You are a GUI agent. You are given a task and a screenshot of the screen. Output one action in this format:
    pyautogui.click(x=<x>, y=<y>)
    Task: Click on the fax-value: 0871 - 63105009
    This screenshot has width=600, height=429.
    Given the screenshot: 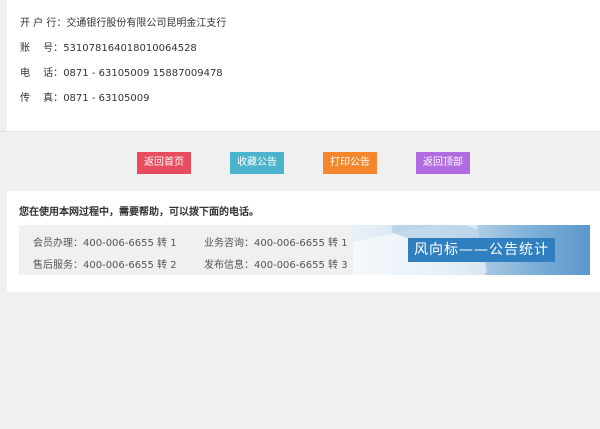 What is the action you would take?
    pyautogui.click(x=106, y=98)
    